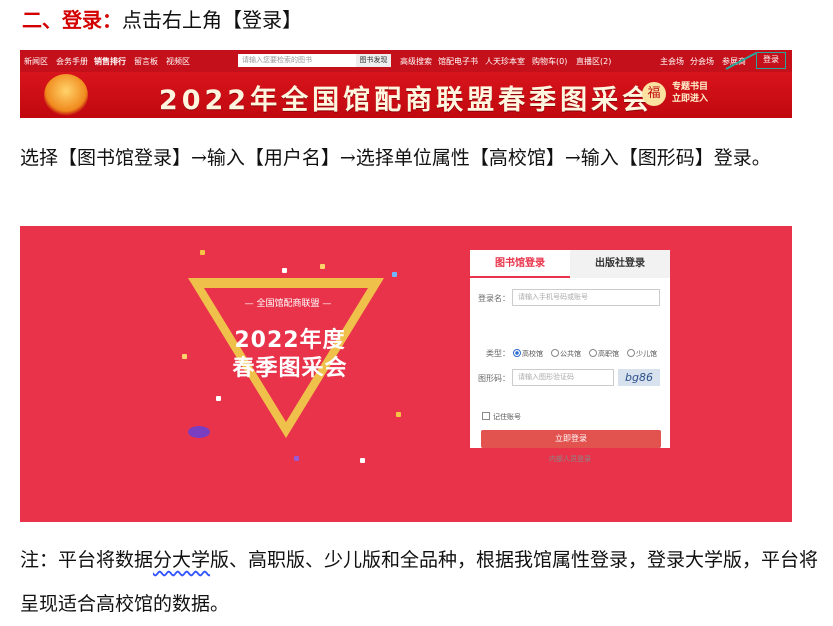  I want to click on heading-title: 登录：, so click(92, 20).